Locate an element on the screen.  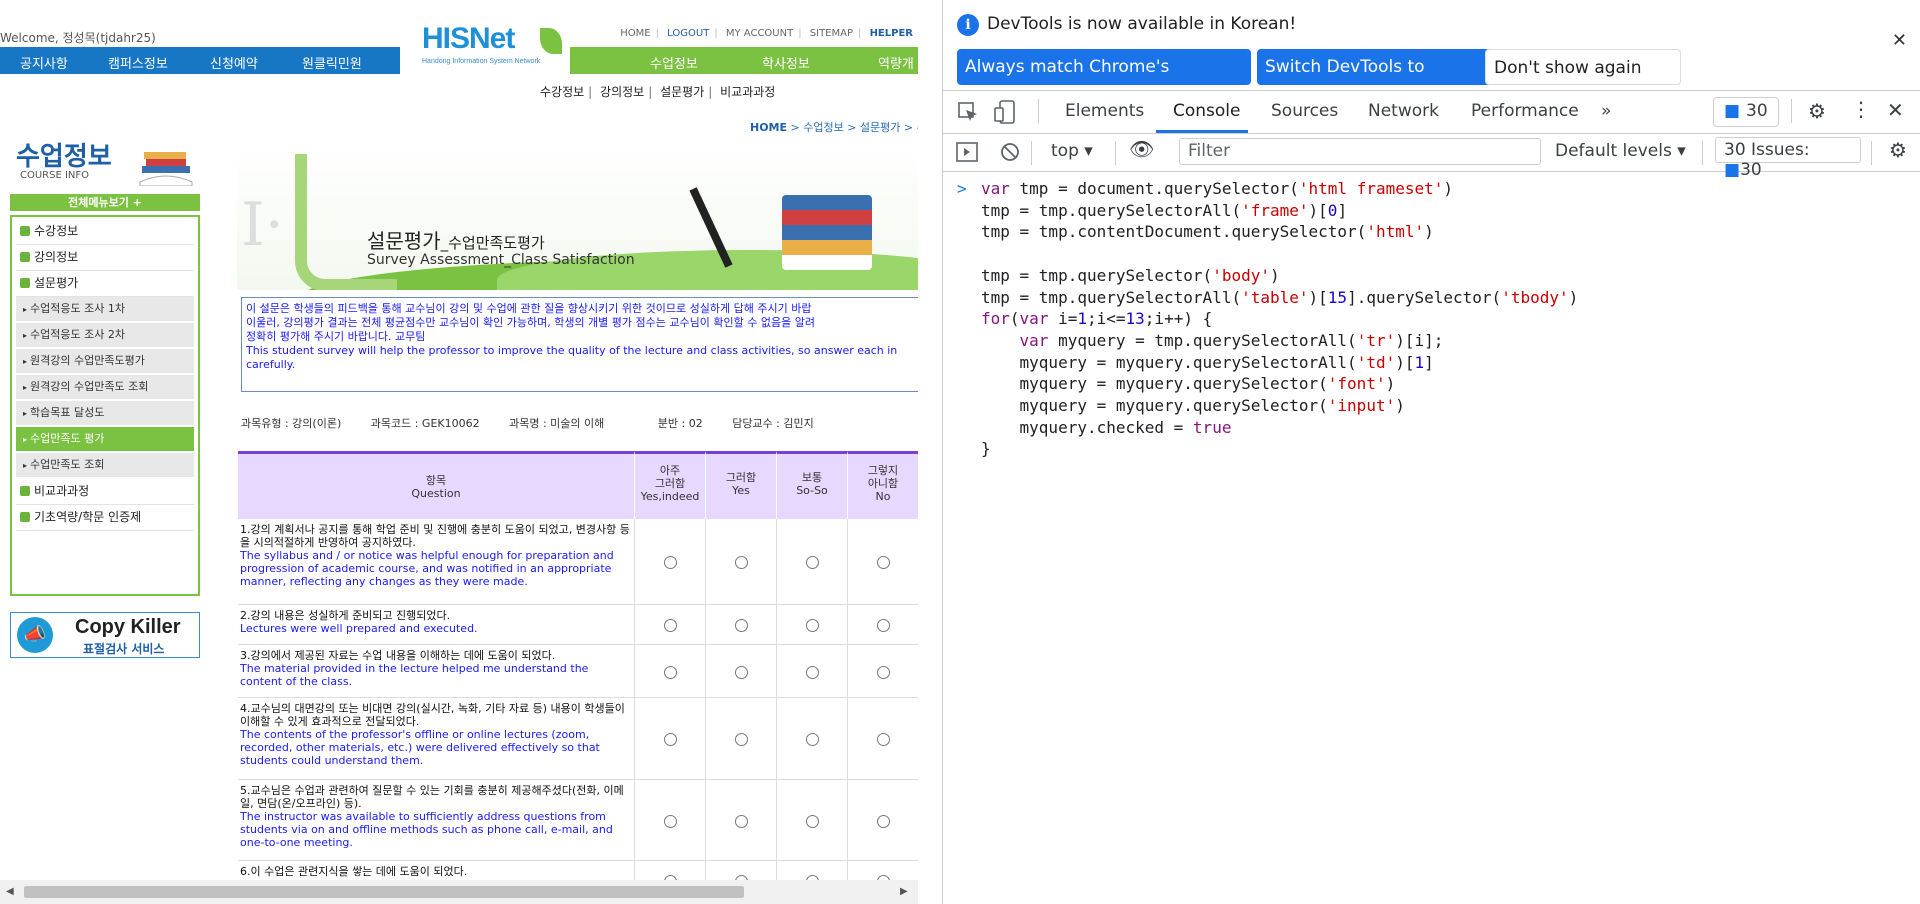
close-banner-icon: ✕ is located at coordinates (1899, 40).